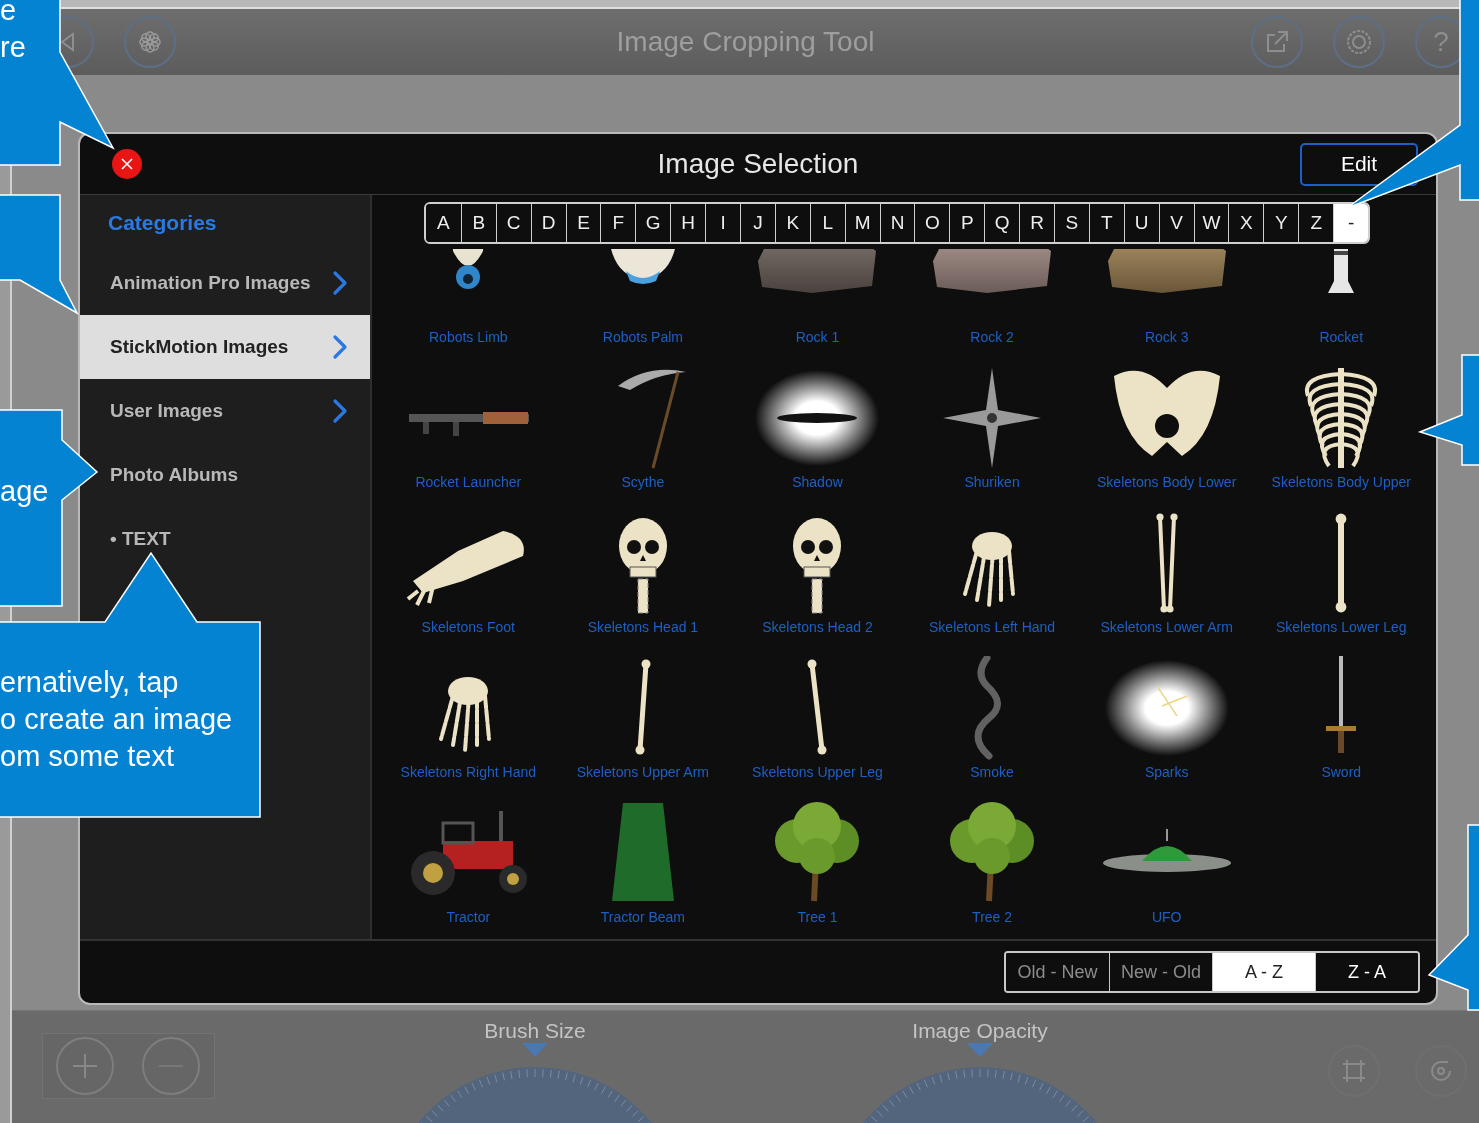  Describe the element at coordinates (1441, 1071) in the screenshot. I see `rotate-icon` at that location.